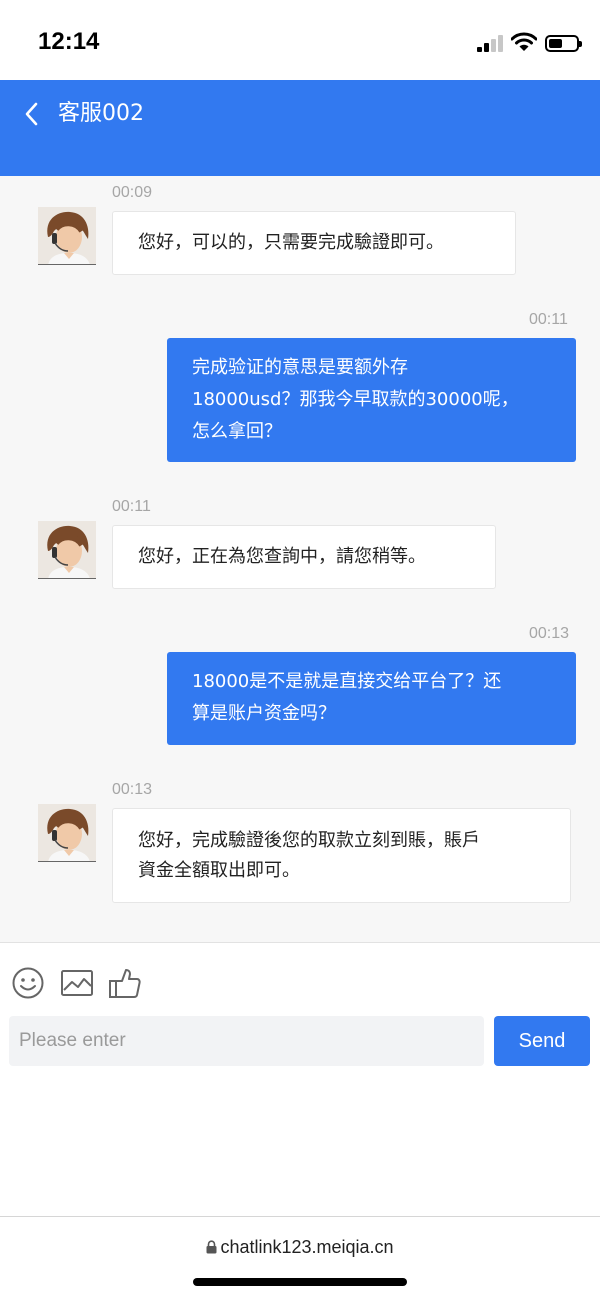  Describe the element at coordinates (125, 983) in the screenshot. I see `thumbs-up-icon` at that location.